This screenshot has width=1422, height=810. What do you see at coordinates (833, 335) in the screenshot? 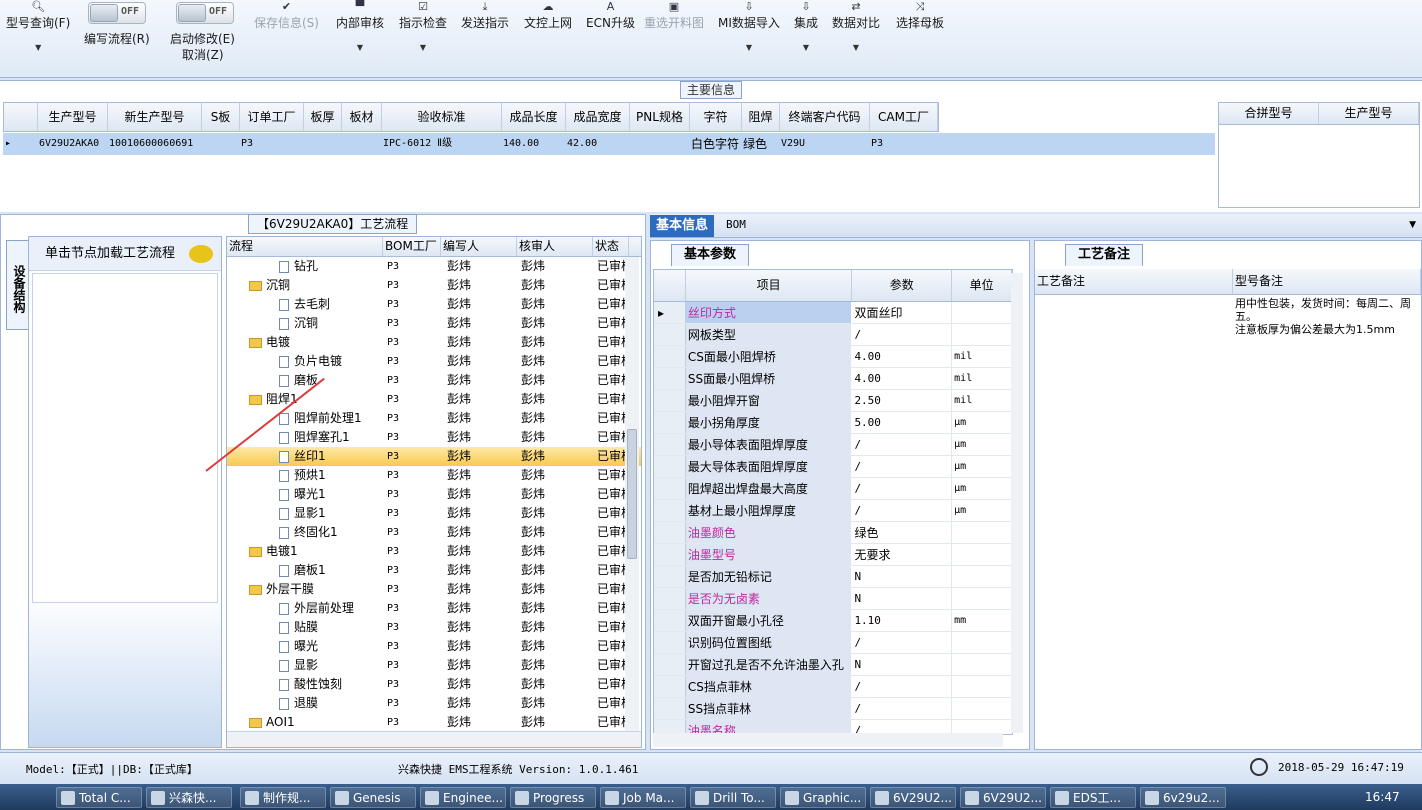
I see `param-row: 网板类型 /` at bounding box center [833, 335].